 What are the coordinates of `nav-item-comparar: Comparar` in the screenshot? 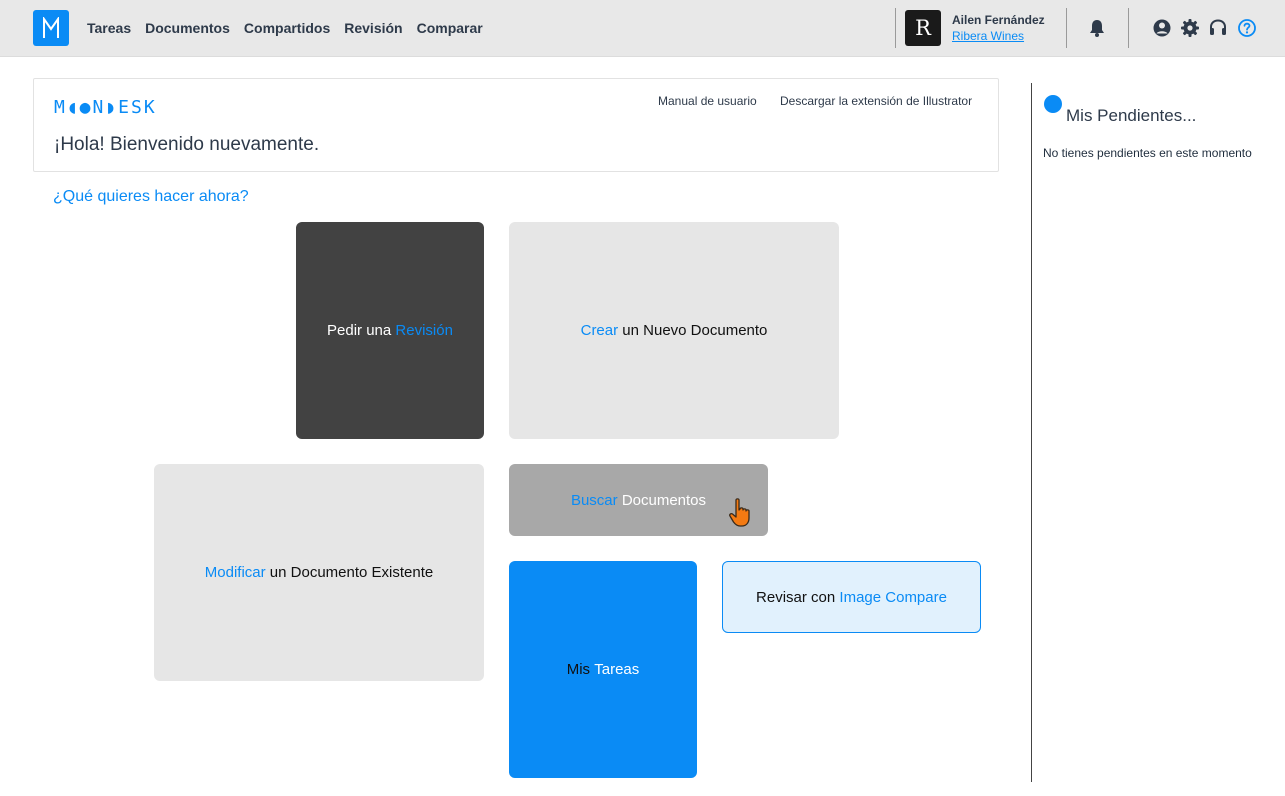 It's located at (450, 28).